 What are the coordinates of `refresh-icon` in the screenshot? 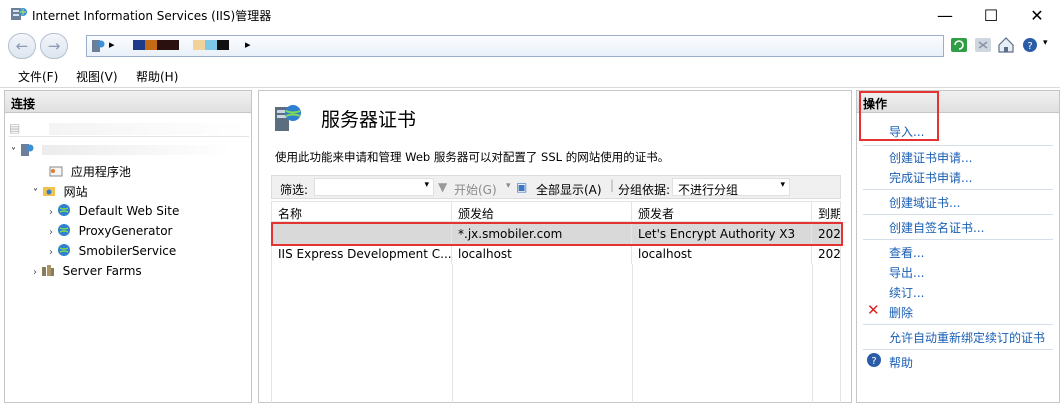 It's located at (959, 45).